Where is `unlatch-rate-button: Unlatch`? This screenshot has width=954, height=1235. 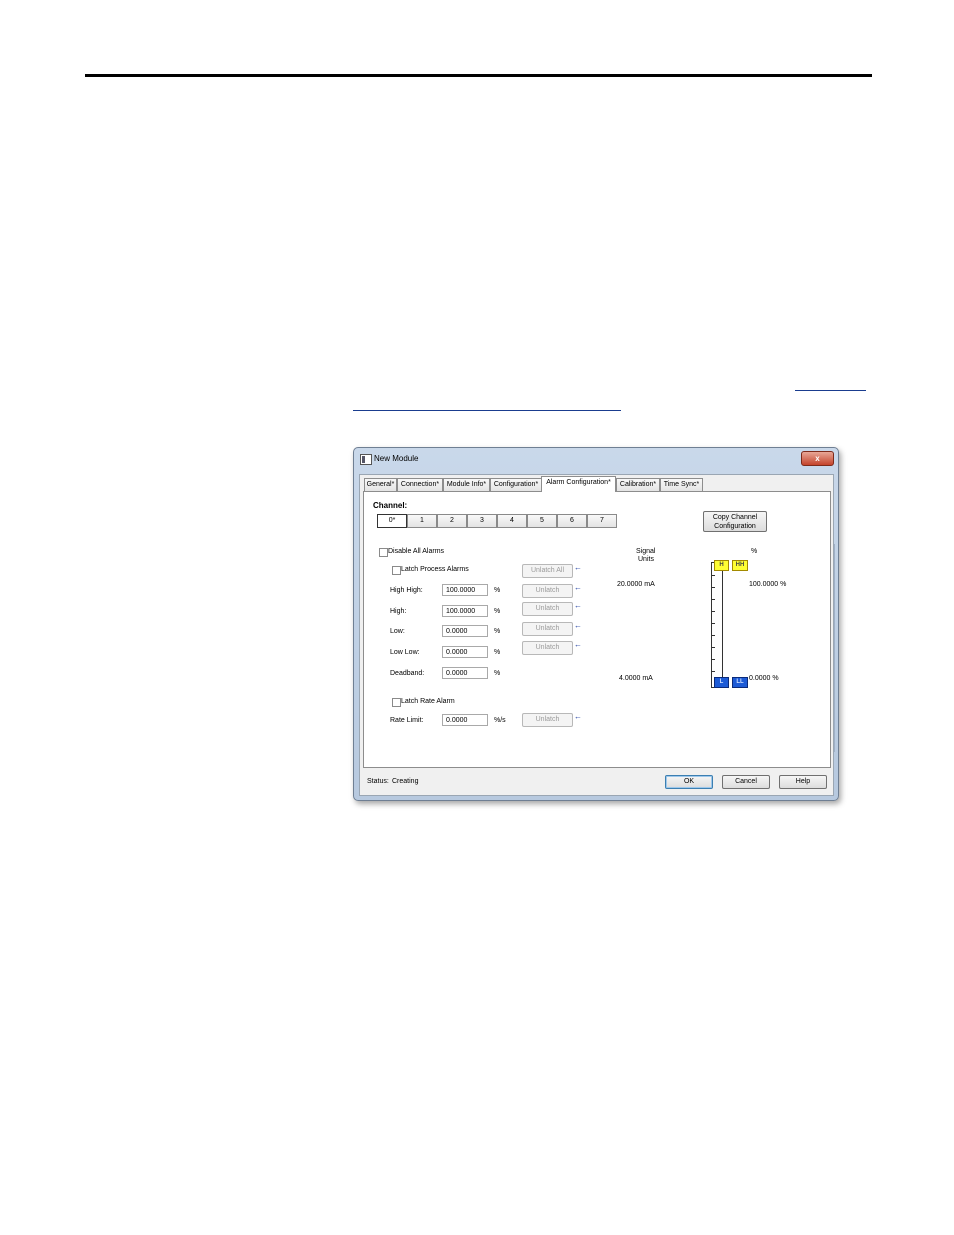
unlatch-rate-button: Unlatch is located at coordinates (547, 720).